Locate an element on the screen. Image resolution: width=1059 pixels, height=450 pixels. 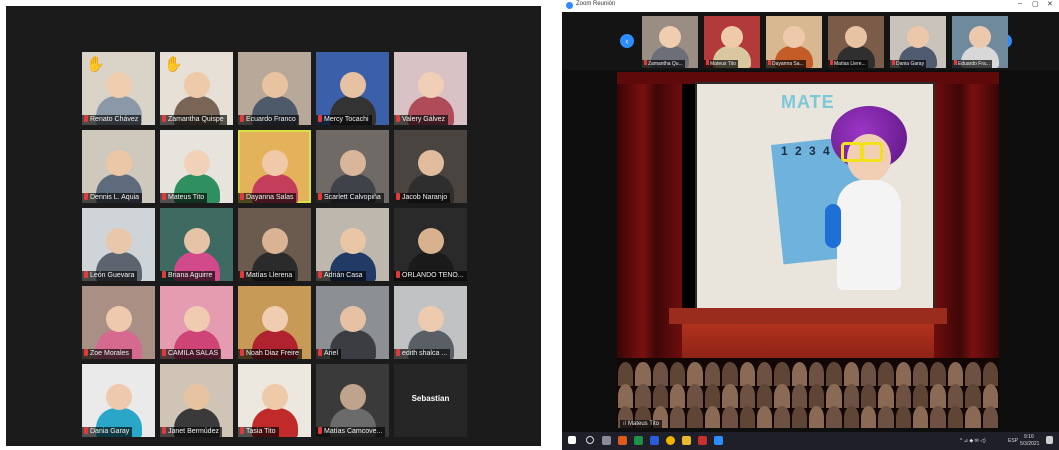
participant-tile: León Guevara is located at coordinates (118, 244).